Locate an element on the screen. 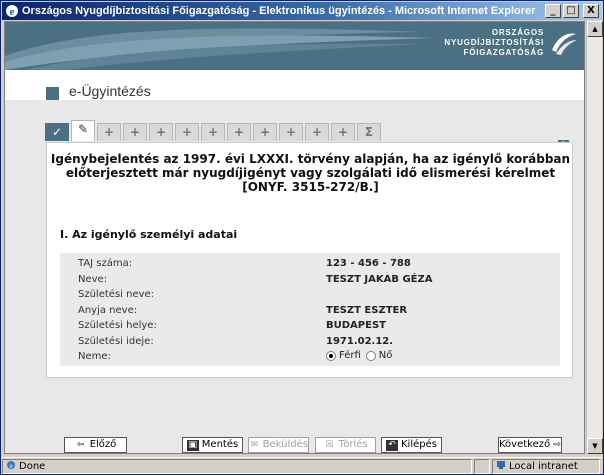 This screenshot has height=475, width=604. org-name-line-1: ORSZÁGOS is located at coordinates (517, 32).